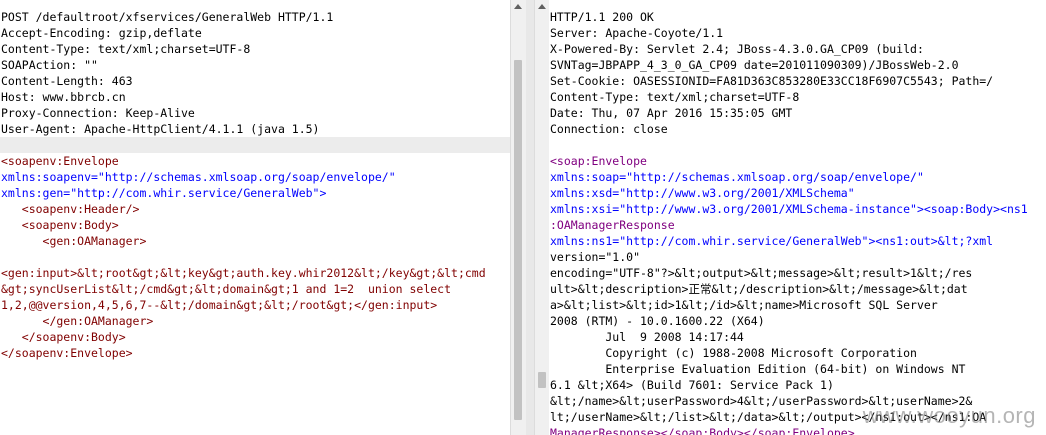 The height and width of the screenshot is (435, 1046). Describe the element at coordinates (67, 81) in the screenshot. I see `request-header: Content-Length: 463` at that location.